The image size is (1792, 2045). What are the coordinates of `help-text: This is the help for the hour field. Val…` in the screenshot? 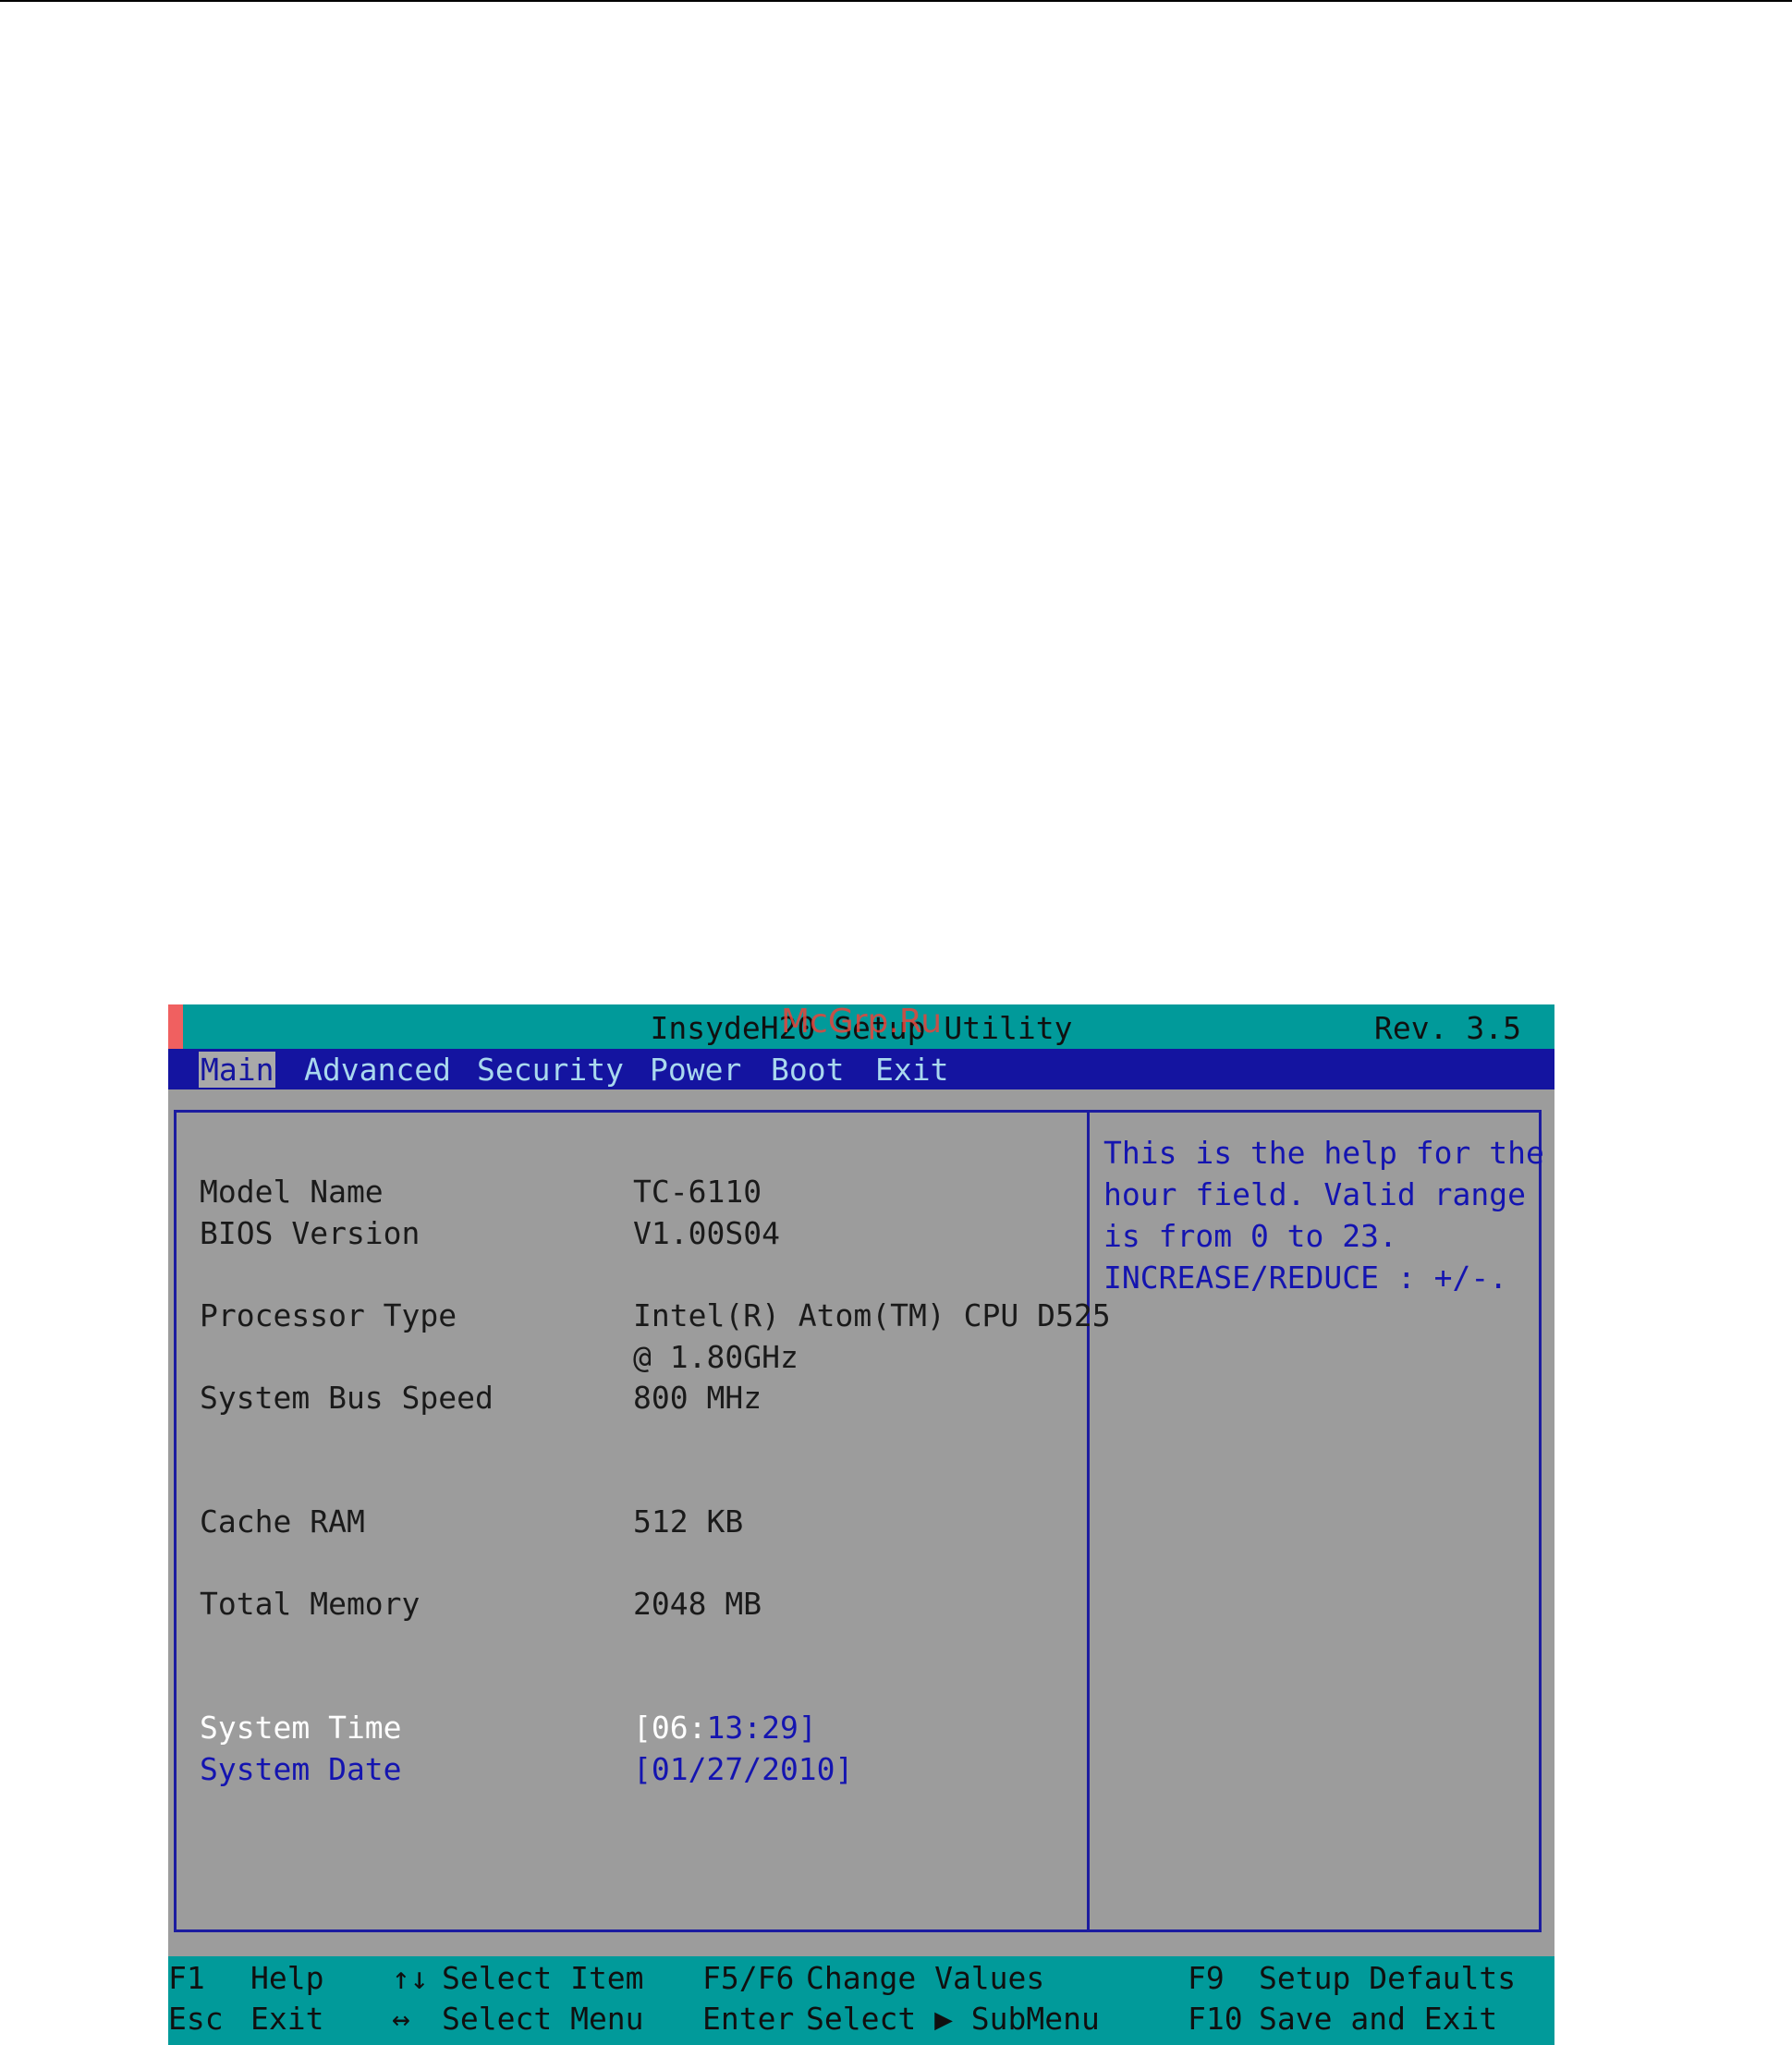 It's located at (1323, 1215).